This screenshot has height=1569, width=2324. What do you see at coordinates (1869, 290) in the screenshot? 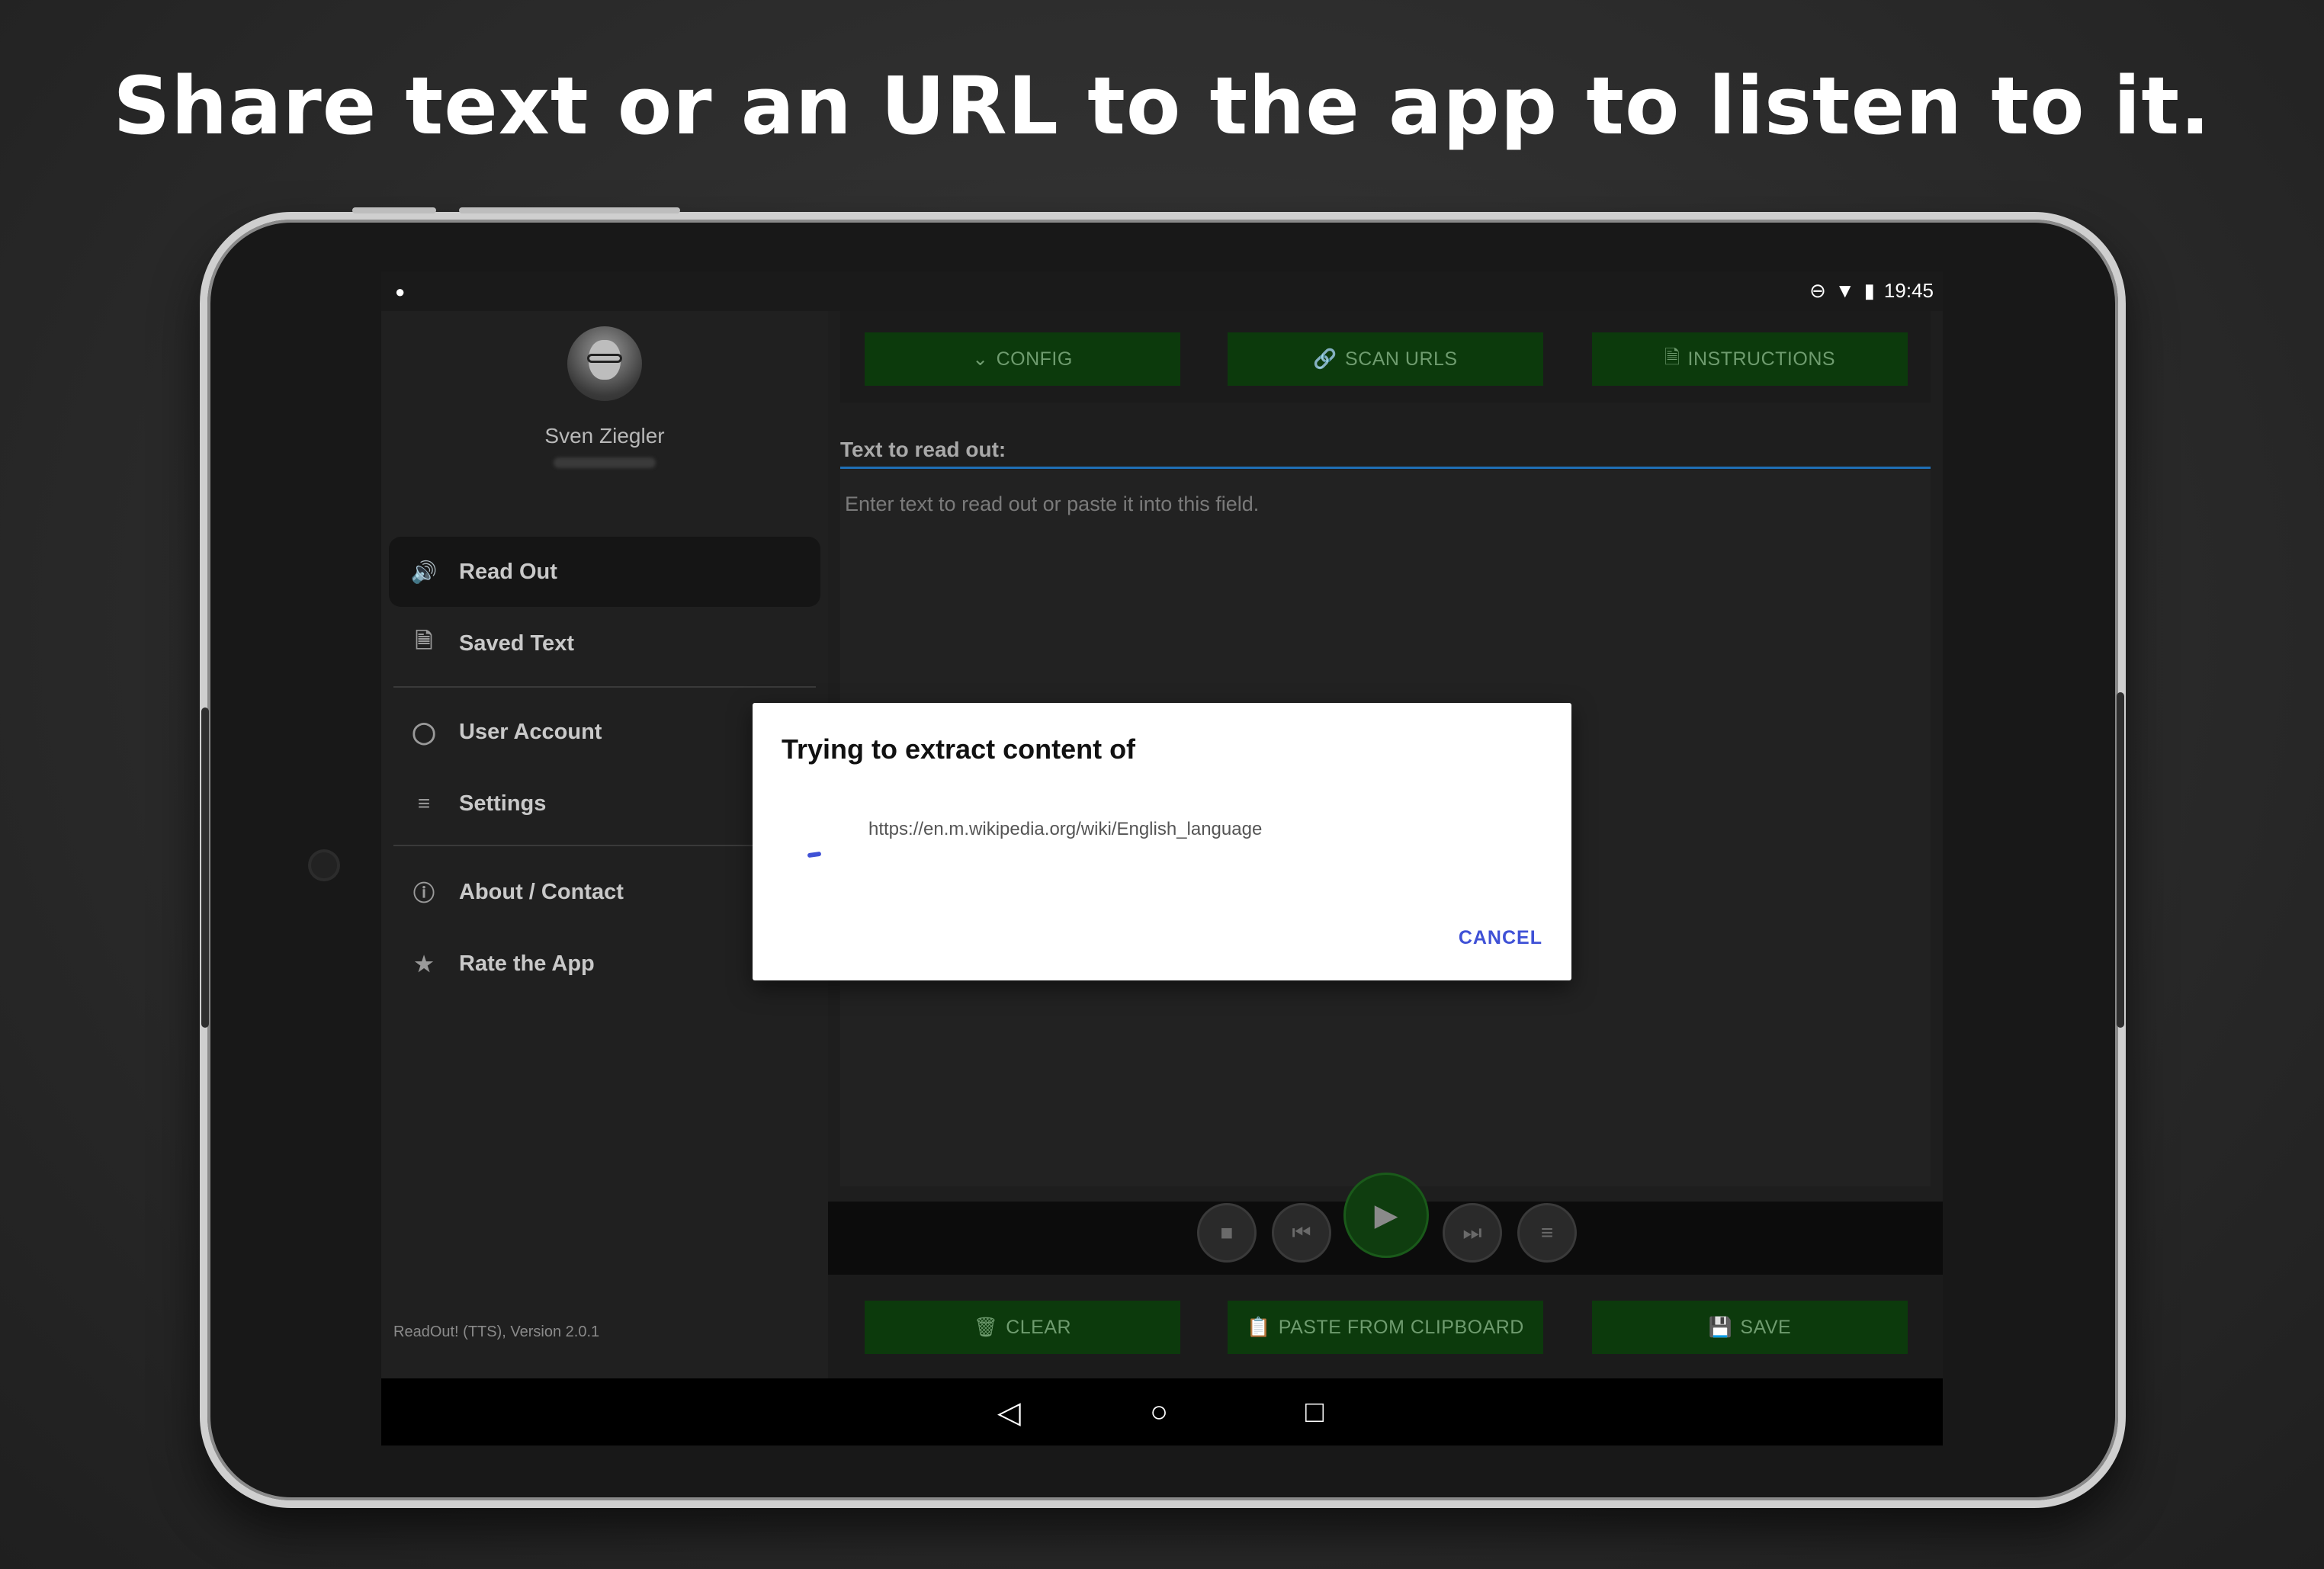
I see `battery-icon: ▮` at bounding box center [1869, 290].